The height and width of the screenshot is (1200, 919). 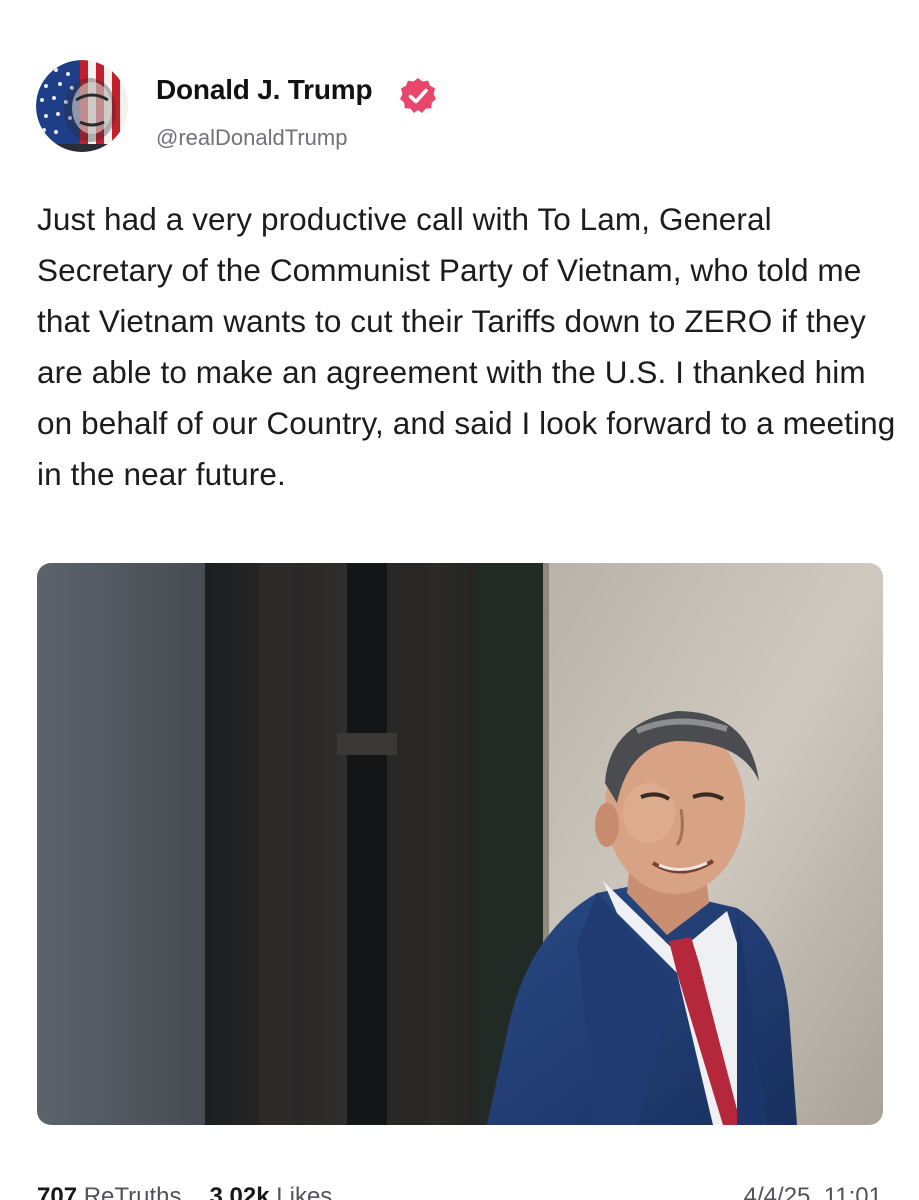 I want to click on verified-badge-icon, so click(x=418, y=95).